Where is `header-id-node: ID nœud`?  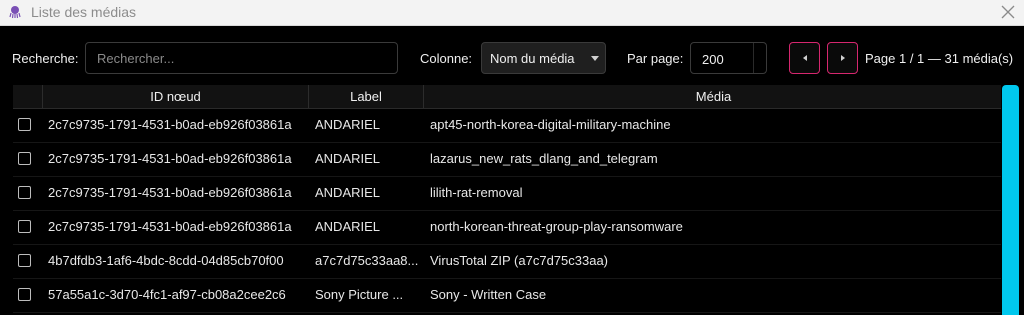
header-id-node: ID nœud is located at coordinates (176, 96).